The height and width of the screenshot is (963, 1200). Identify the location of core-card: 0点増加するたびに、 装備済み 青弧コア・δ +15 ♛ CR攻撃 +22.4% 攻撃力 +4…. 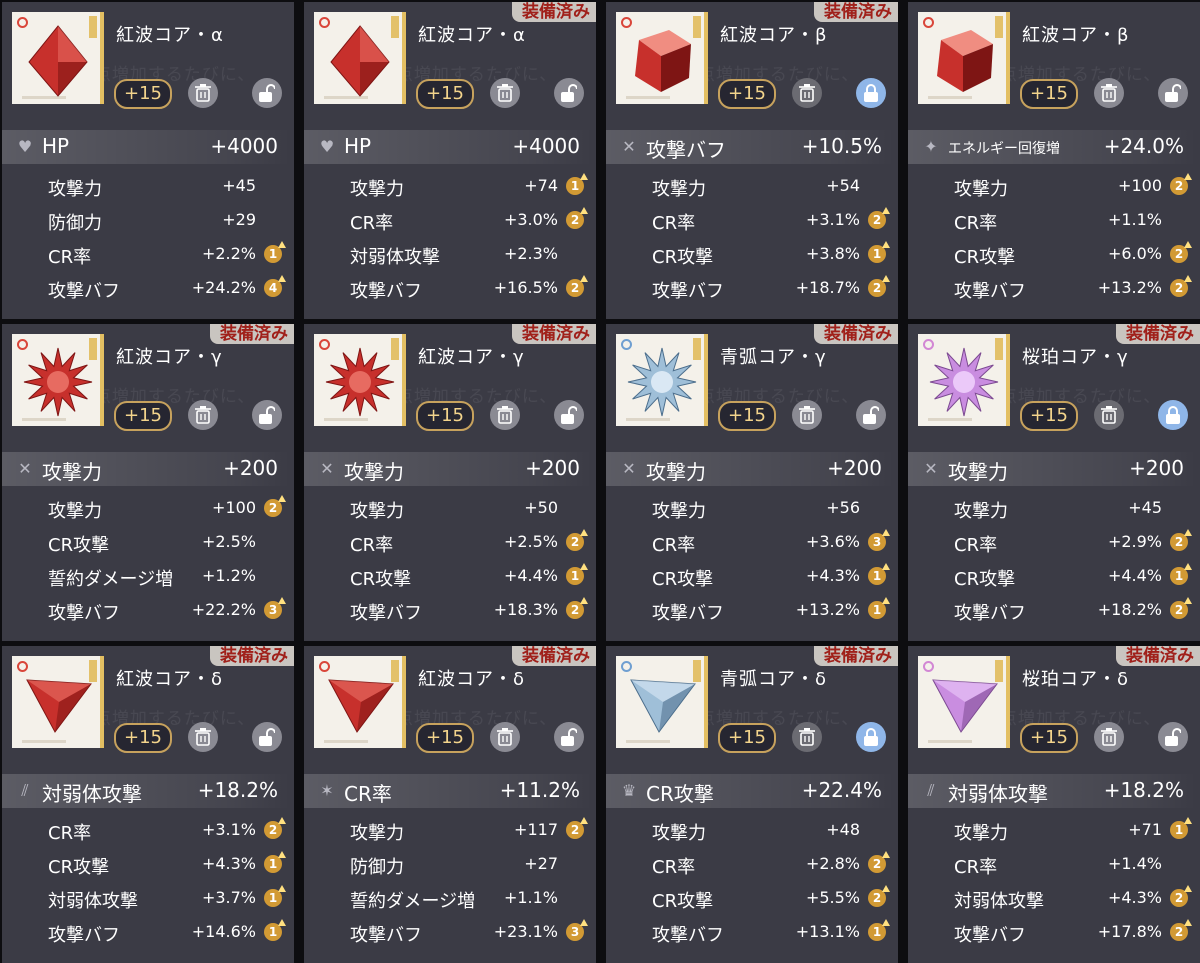
(752, 804).